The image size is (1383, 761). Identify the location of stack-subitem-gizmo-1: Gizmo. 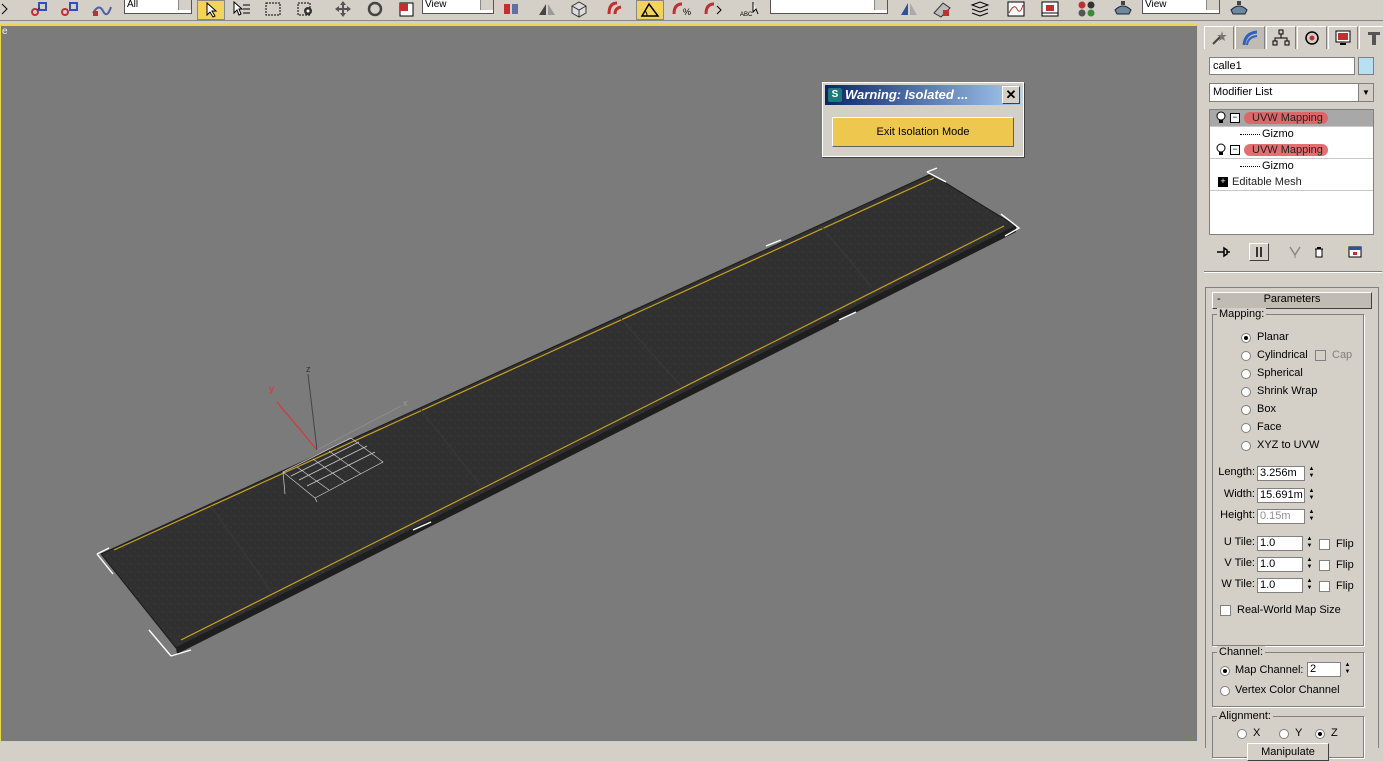
(1291, 134).